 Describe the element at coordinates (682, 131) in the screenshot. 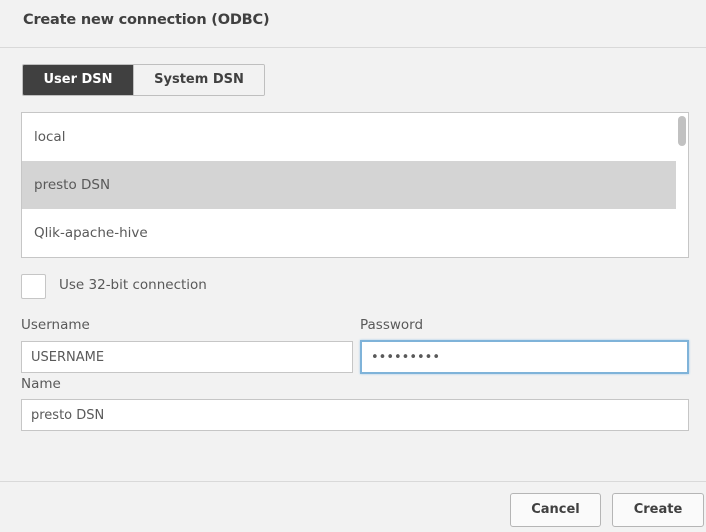

I see `scrollbar-thumb` at that location.